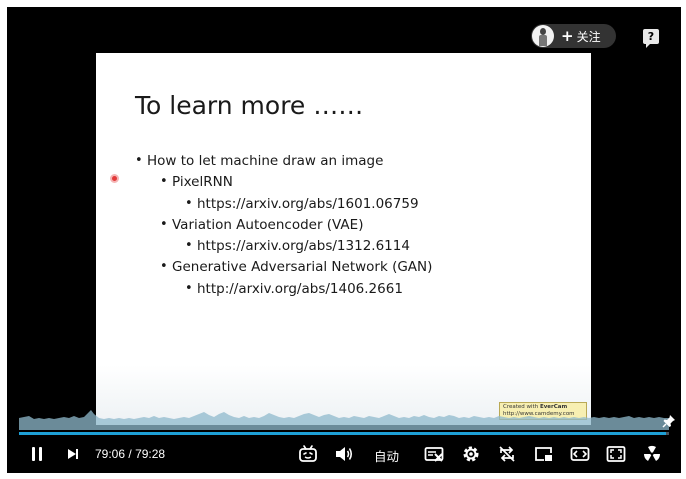 The width and height of the screenshot is (686, 479). Describe the element at coordinates (651, 38) in the screenshot. I see `help-icon: ?` at that location.